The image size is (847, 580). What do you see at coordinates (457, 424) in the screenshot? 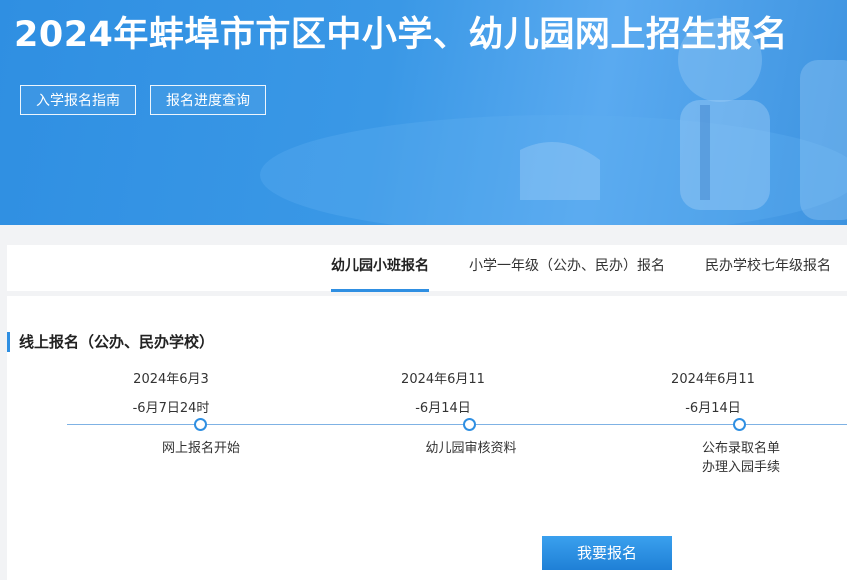
I see `timeline-line` at bounding box center [457, 424].